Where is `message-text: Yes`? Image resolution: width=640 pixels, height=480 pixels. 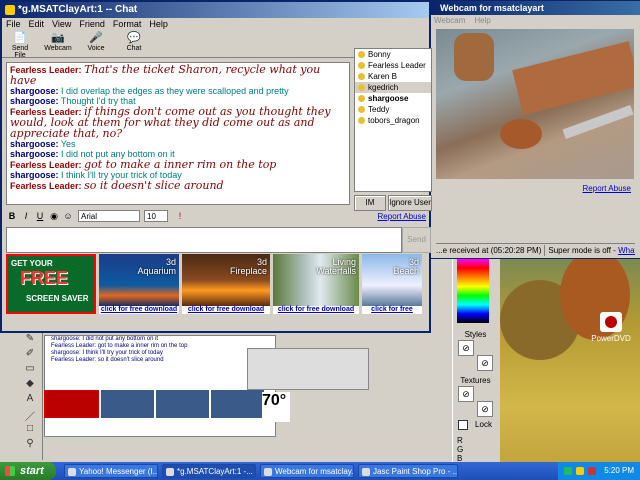
message-text: Yes is located at coordinates (68, 144).